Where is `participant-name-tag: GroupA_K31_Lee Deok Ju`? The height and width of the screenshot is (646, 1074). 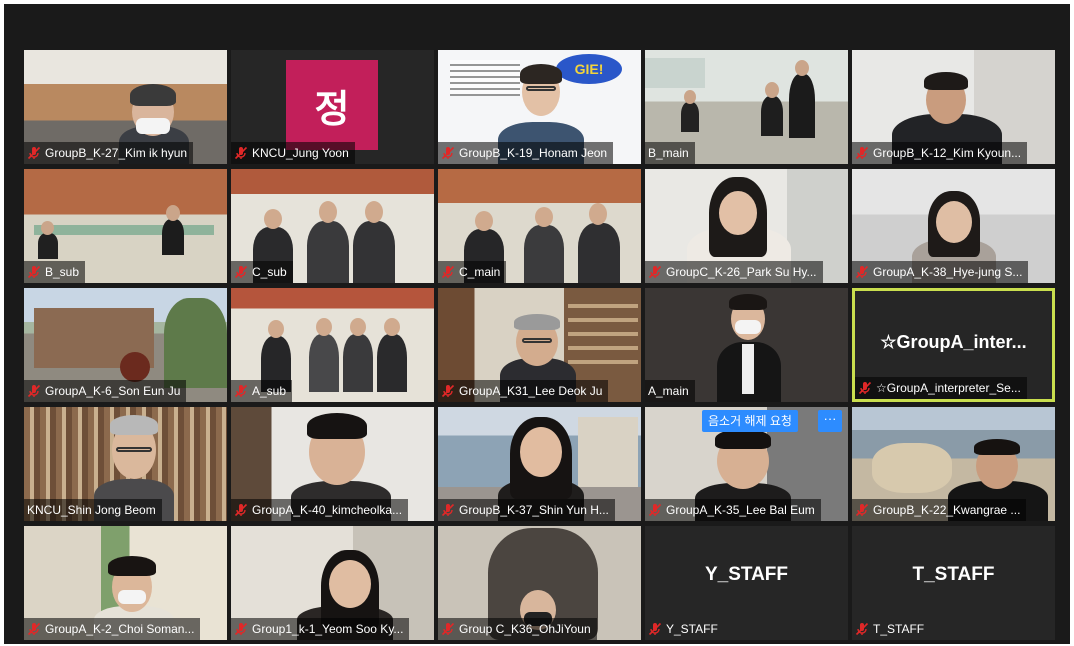 participant-name-tag: GroupA_K31_Lee Deok Ju is located at coordinates (523, 391).